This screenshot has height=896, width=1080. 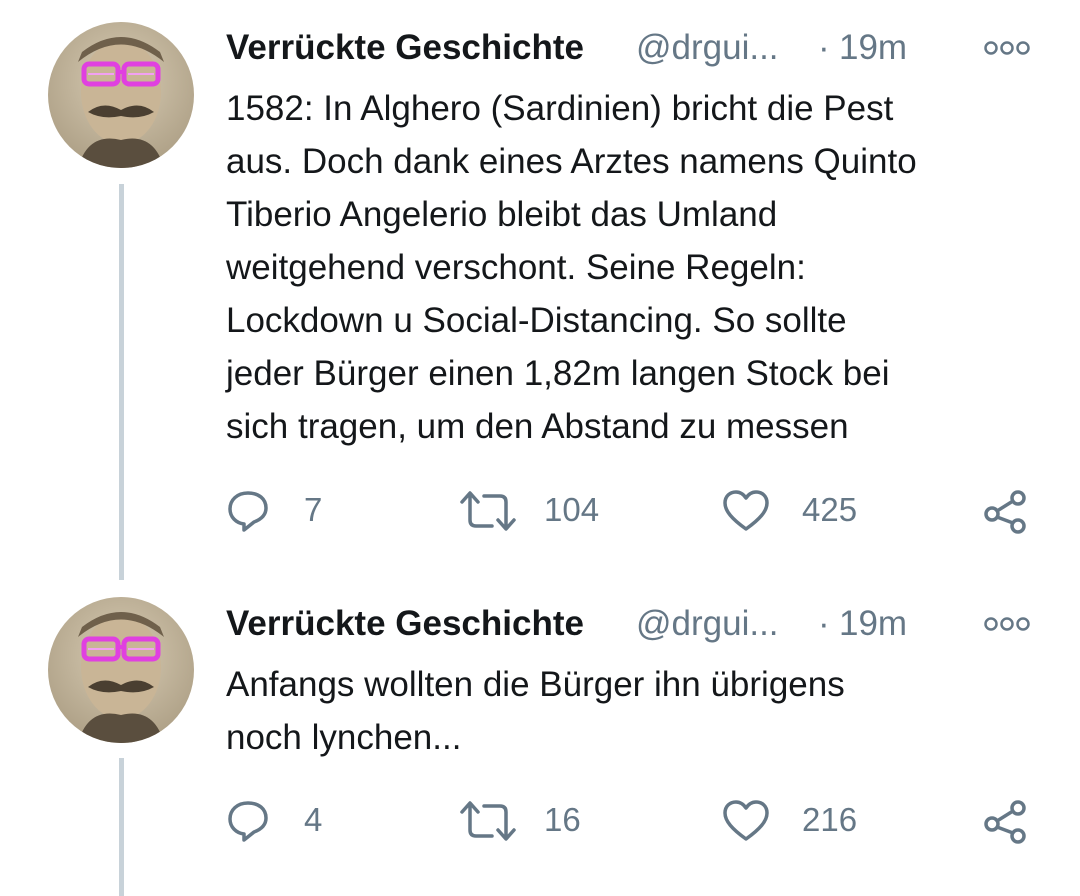 I want to click on like-button: 425, so click(x=812, y=510).